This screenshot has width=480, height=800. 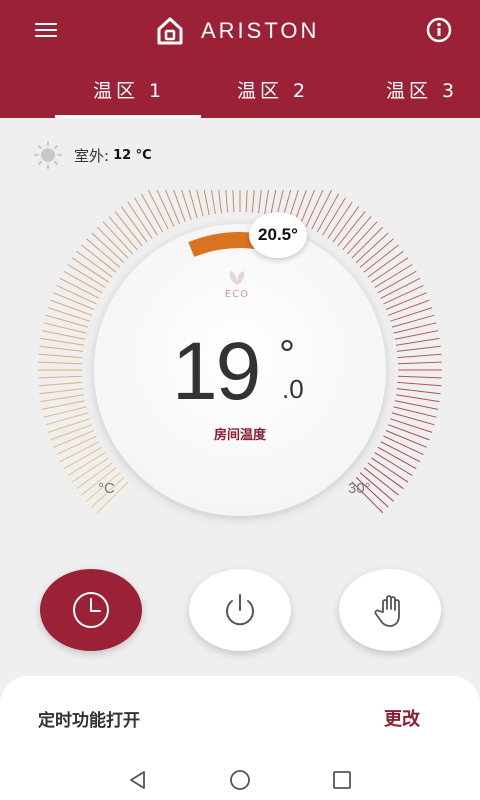 What do you see at coordinates (222, 244) in the screenshot?
I see `setpoint-arc` at bounding box center [222, 244].